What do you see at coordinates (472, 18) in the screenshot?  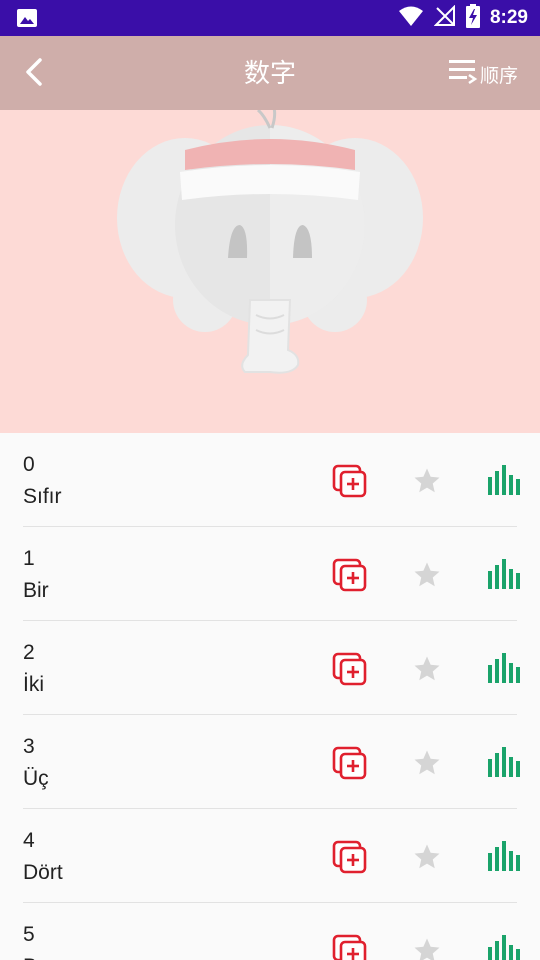 I see `battery-charging-icon` at bounding box center [472, 18].